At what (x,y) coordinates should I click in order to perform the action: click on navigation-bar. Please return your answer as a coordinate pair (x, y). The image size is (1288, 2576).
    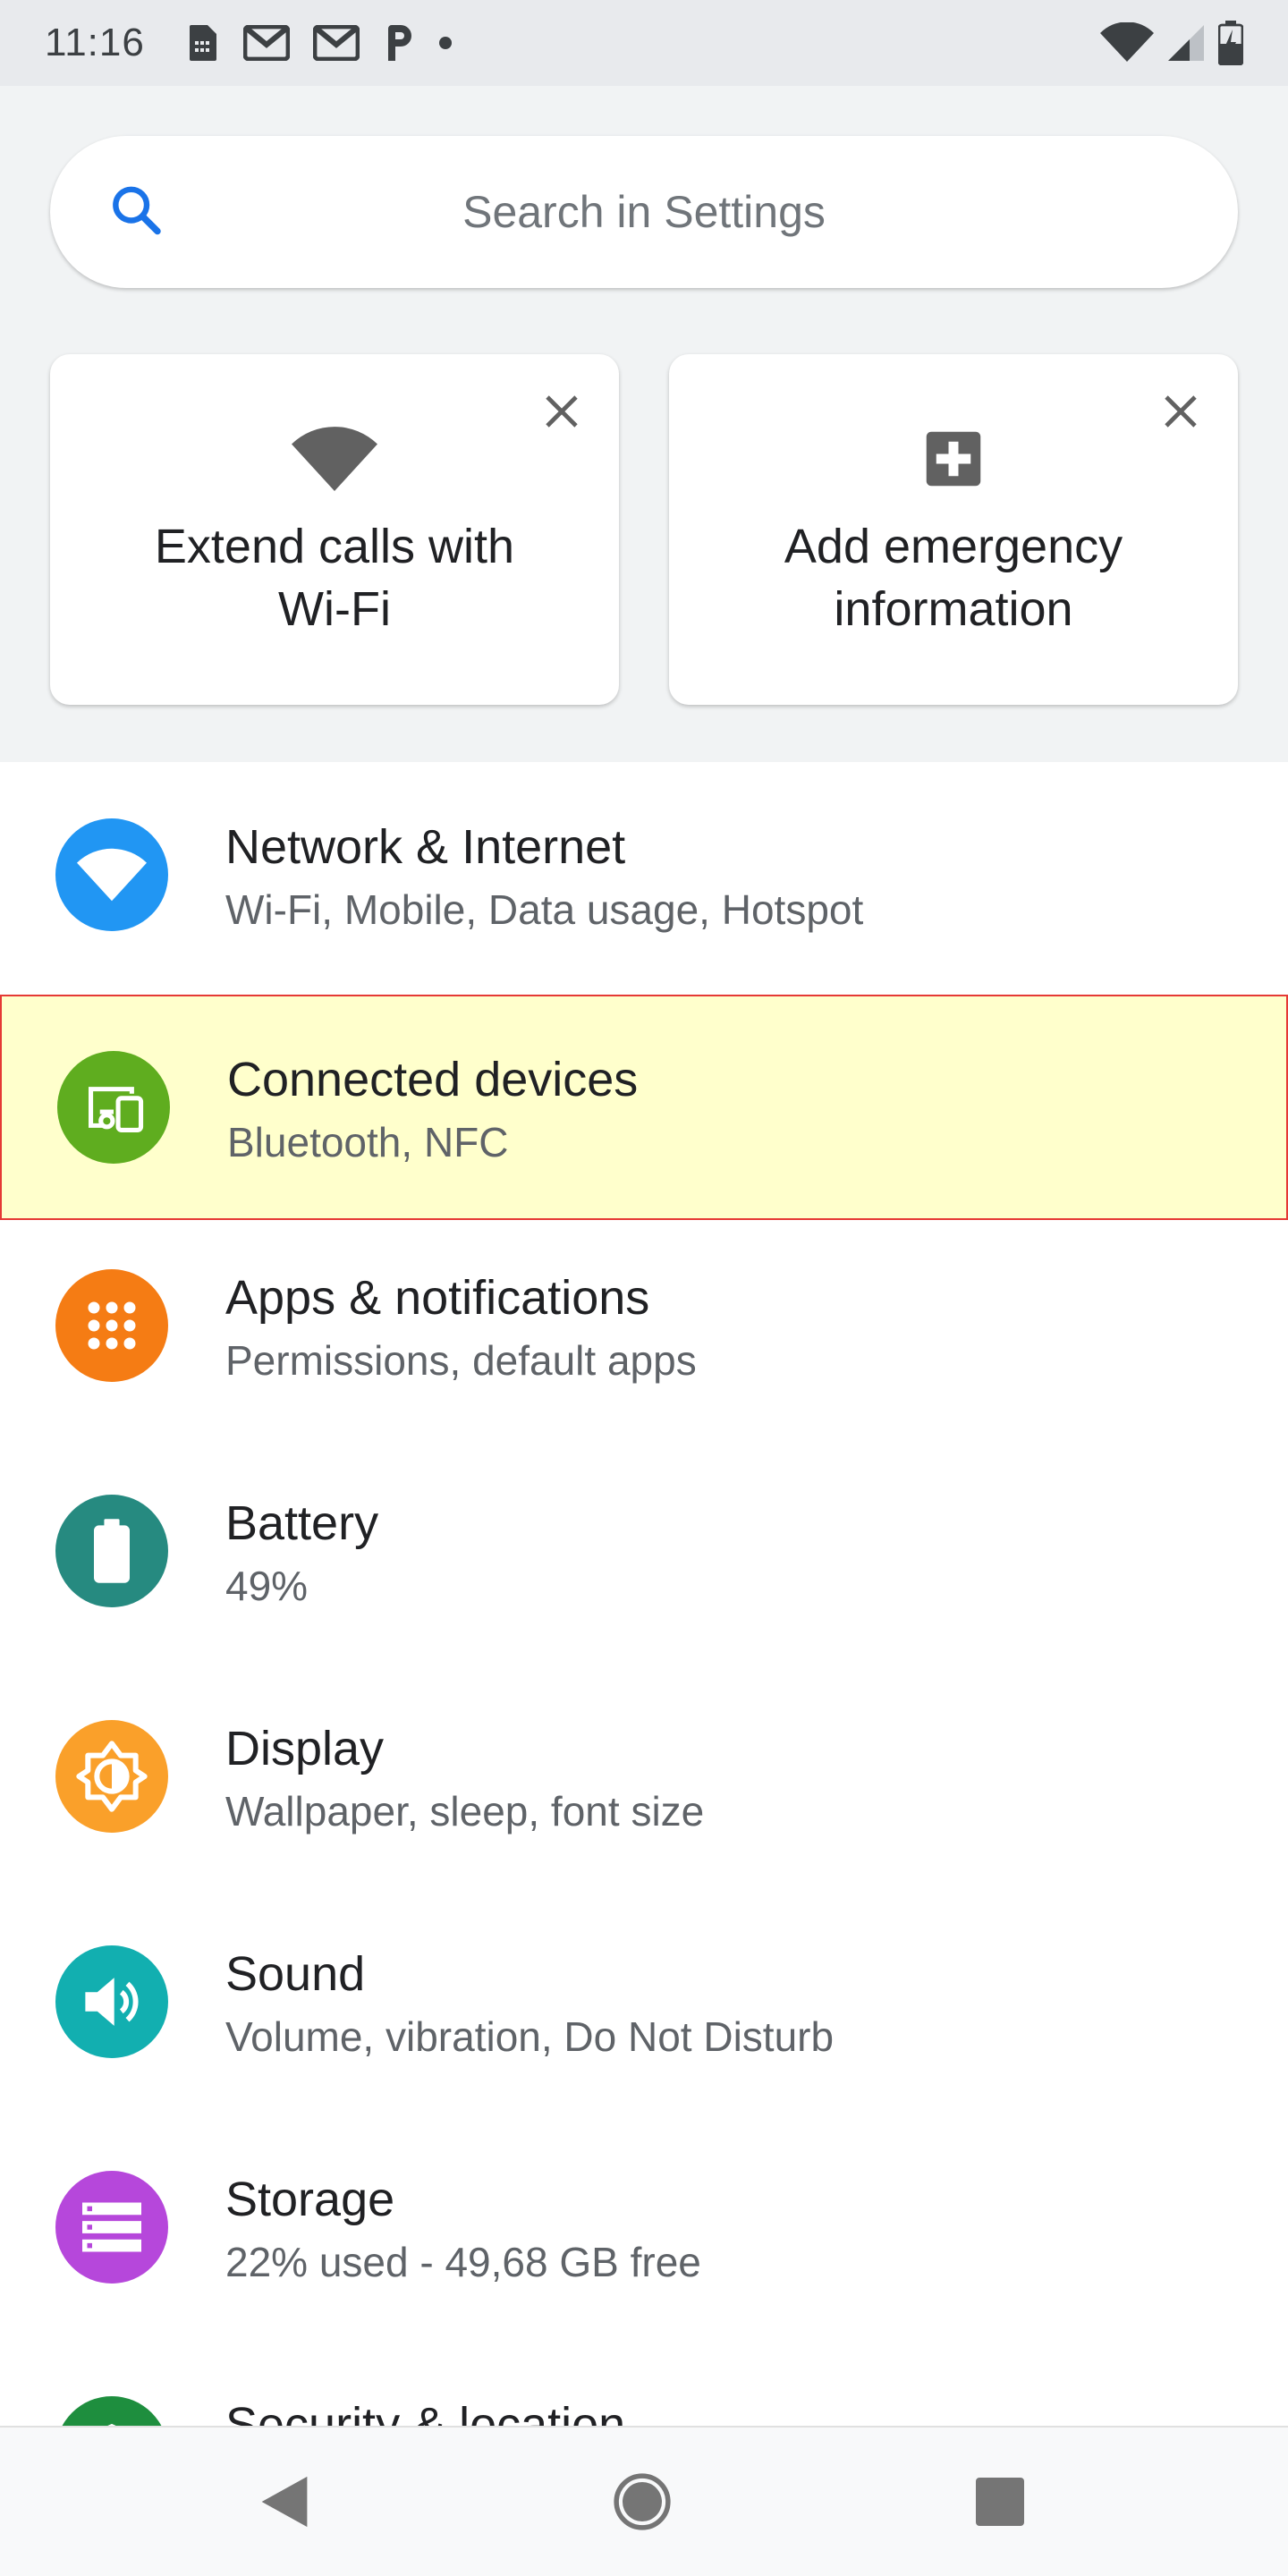
    Looking at the image, I should click on (644, 2501).